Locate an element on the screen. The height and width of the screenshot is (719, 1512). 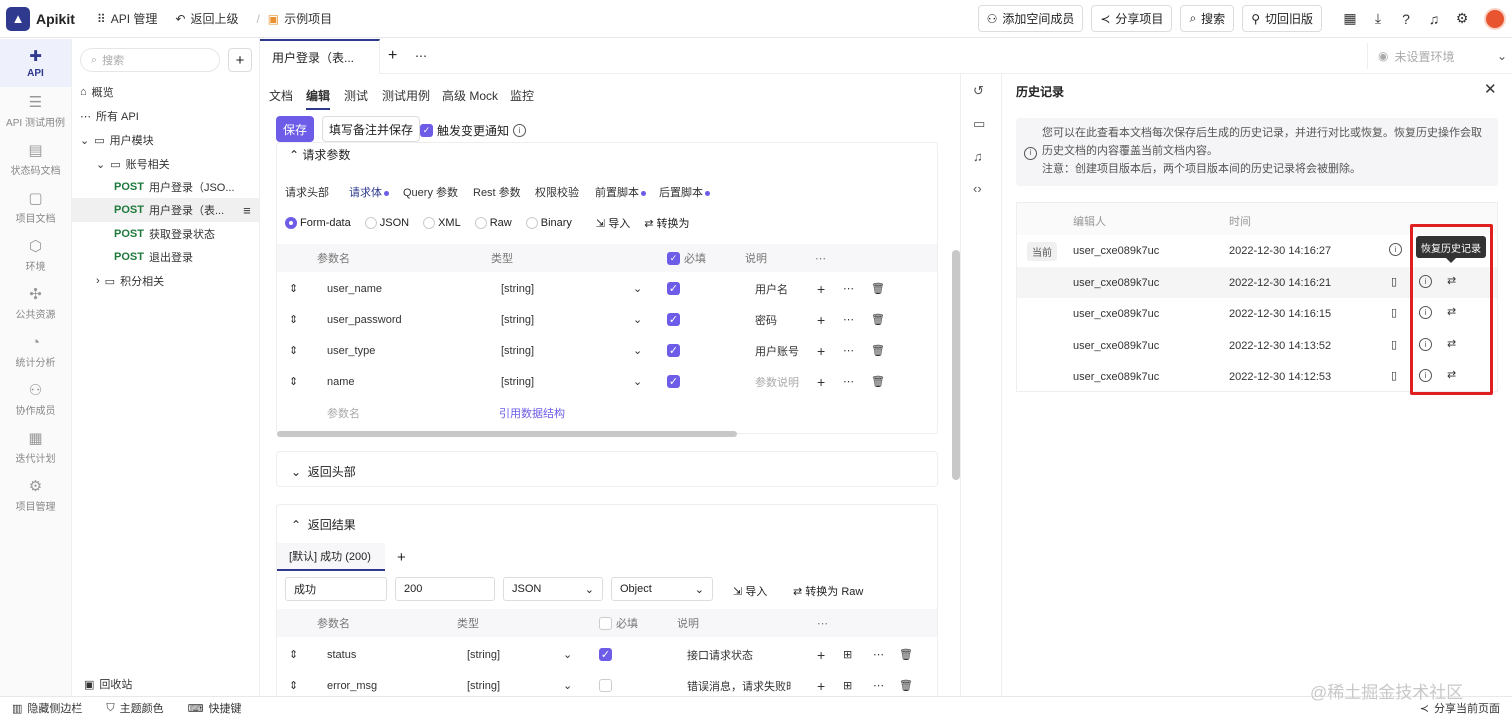
param-desc: 用户名 is located at coordinates (771, 289).